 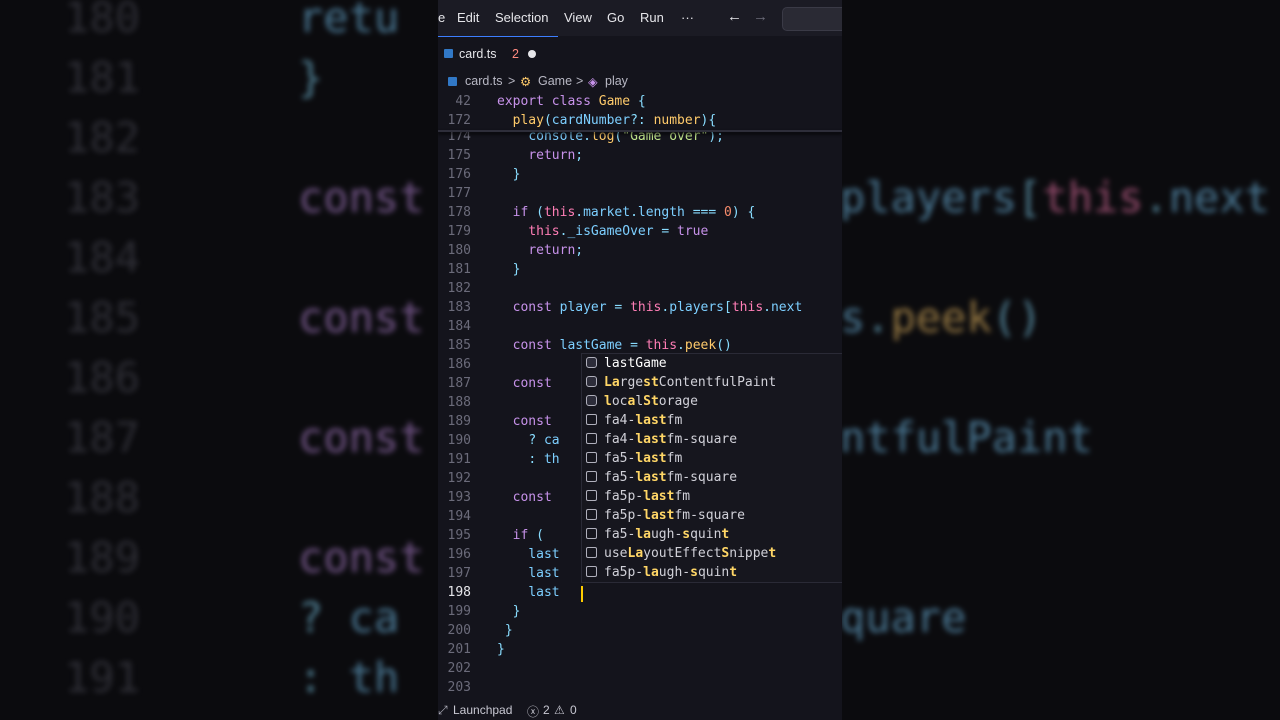 I want to click on suggestion-item: lastGame, so click(x=712, y=363).